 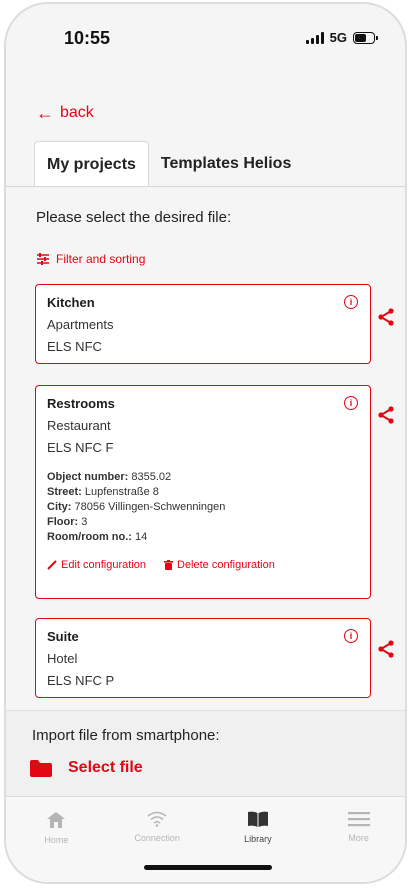 I want to click on network-type: 5G, so click(x=338, y=37).